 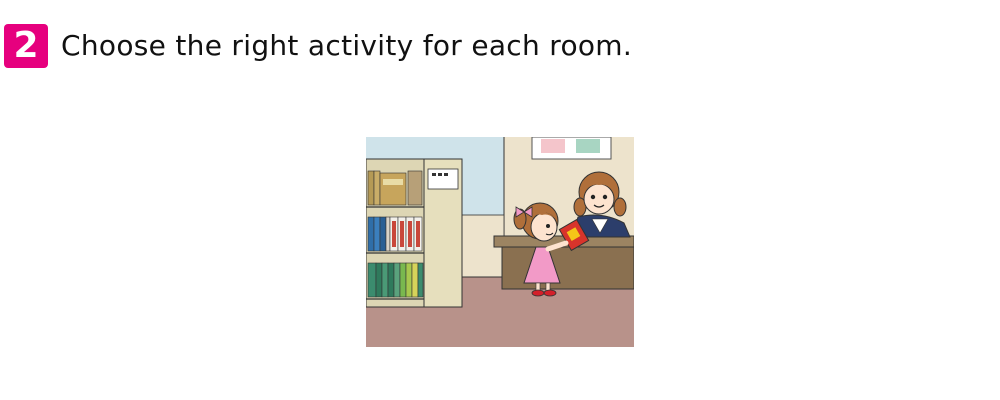 What do you see at coordinates (500, 242) in the screenshot?
I see `library-illustration` at bounding box center [500, 242].